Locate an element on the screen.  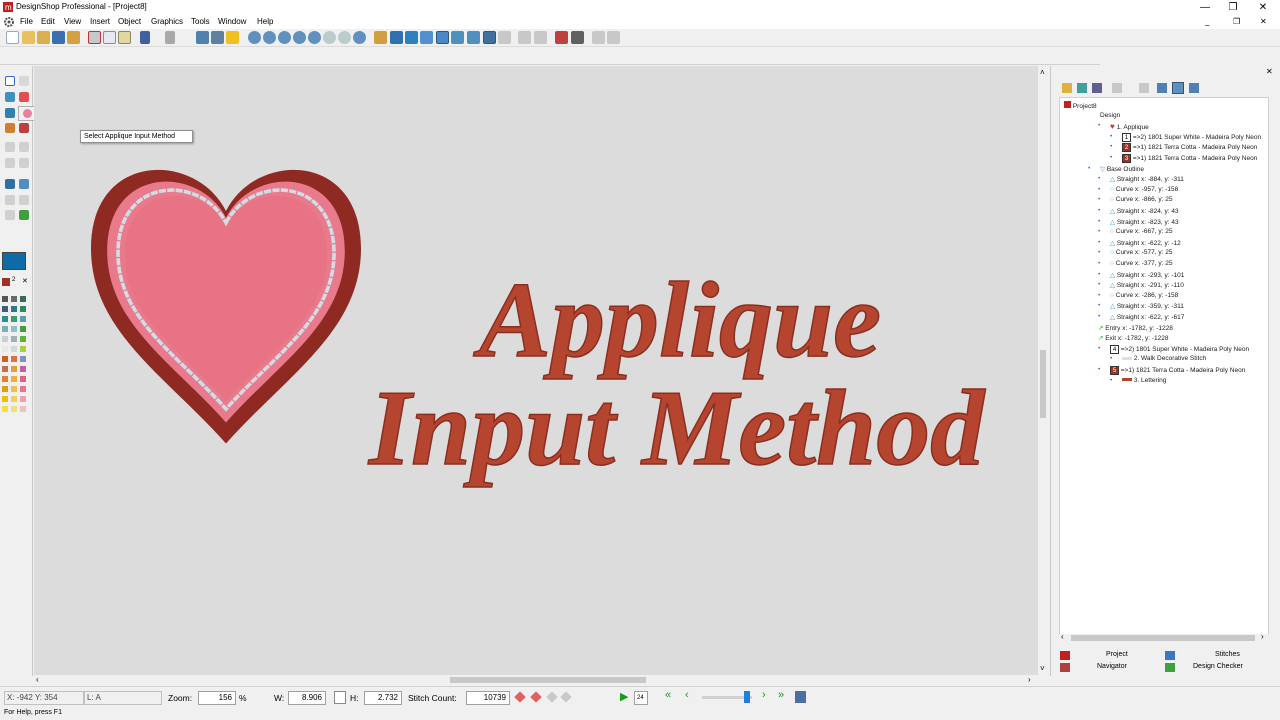
tab-navigator: Navigator is located at coordinates (1112, 666).